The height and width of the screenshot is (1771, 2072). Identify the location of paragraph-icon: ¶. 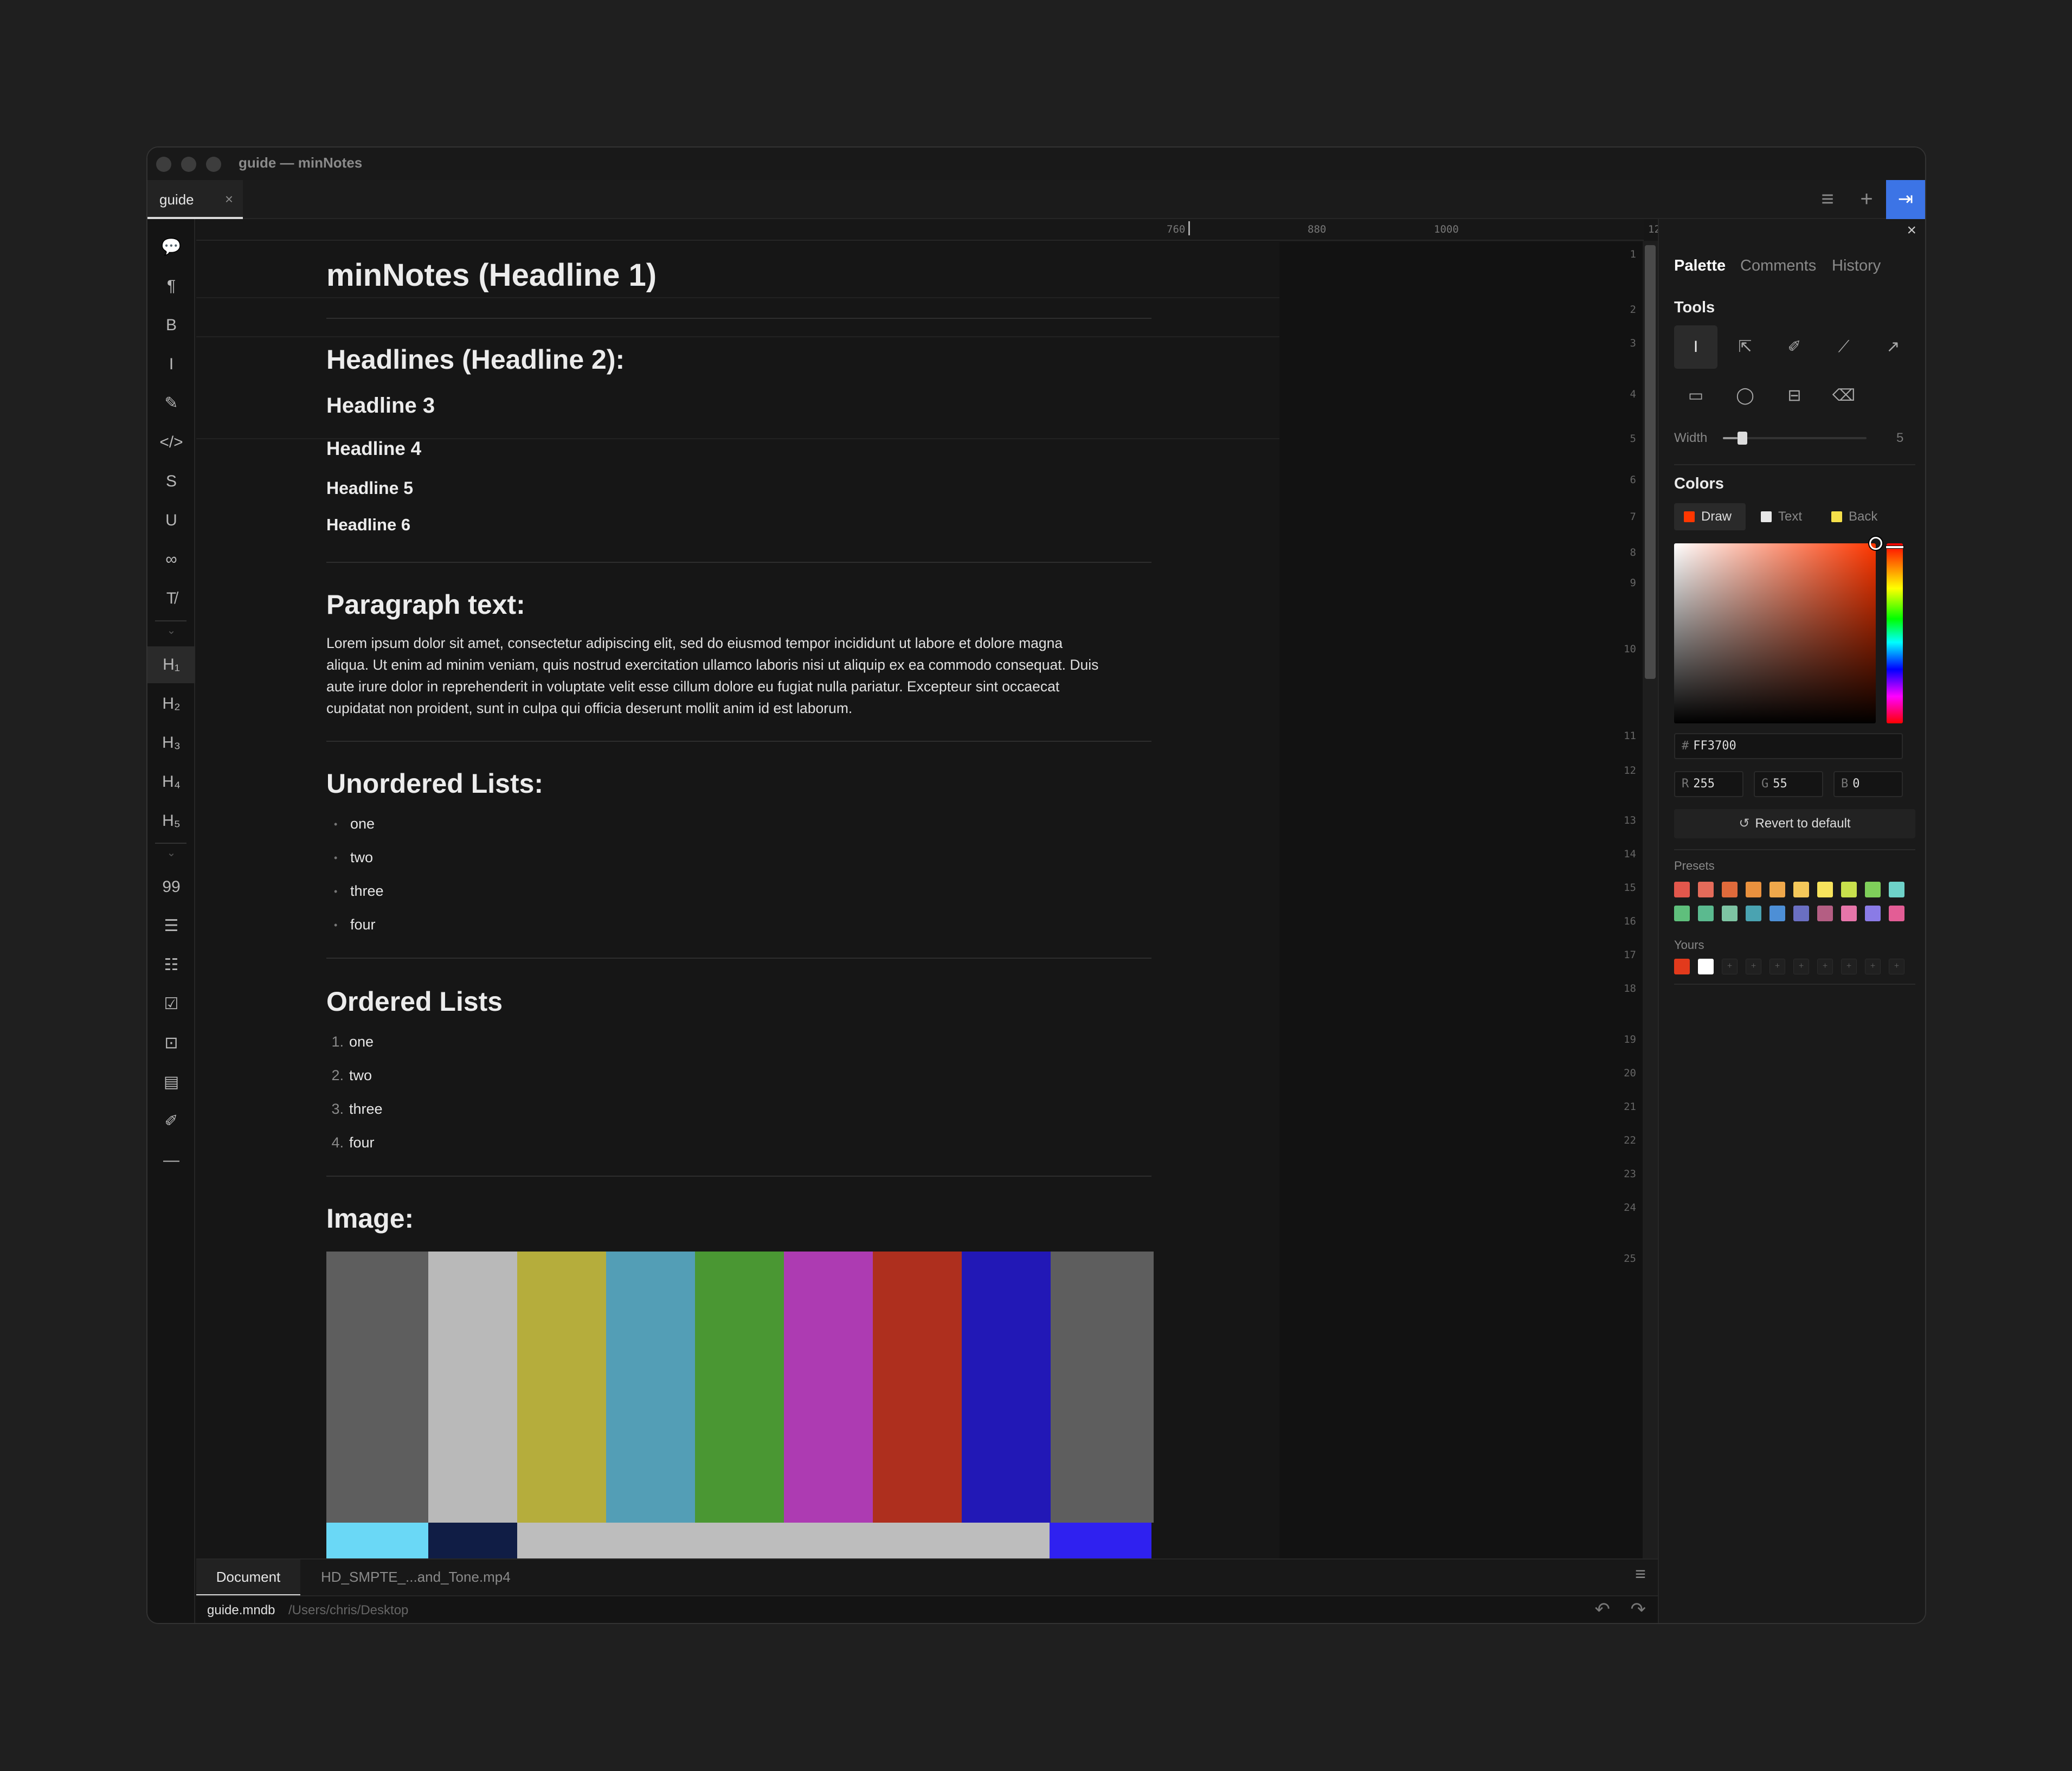
(171, 286).